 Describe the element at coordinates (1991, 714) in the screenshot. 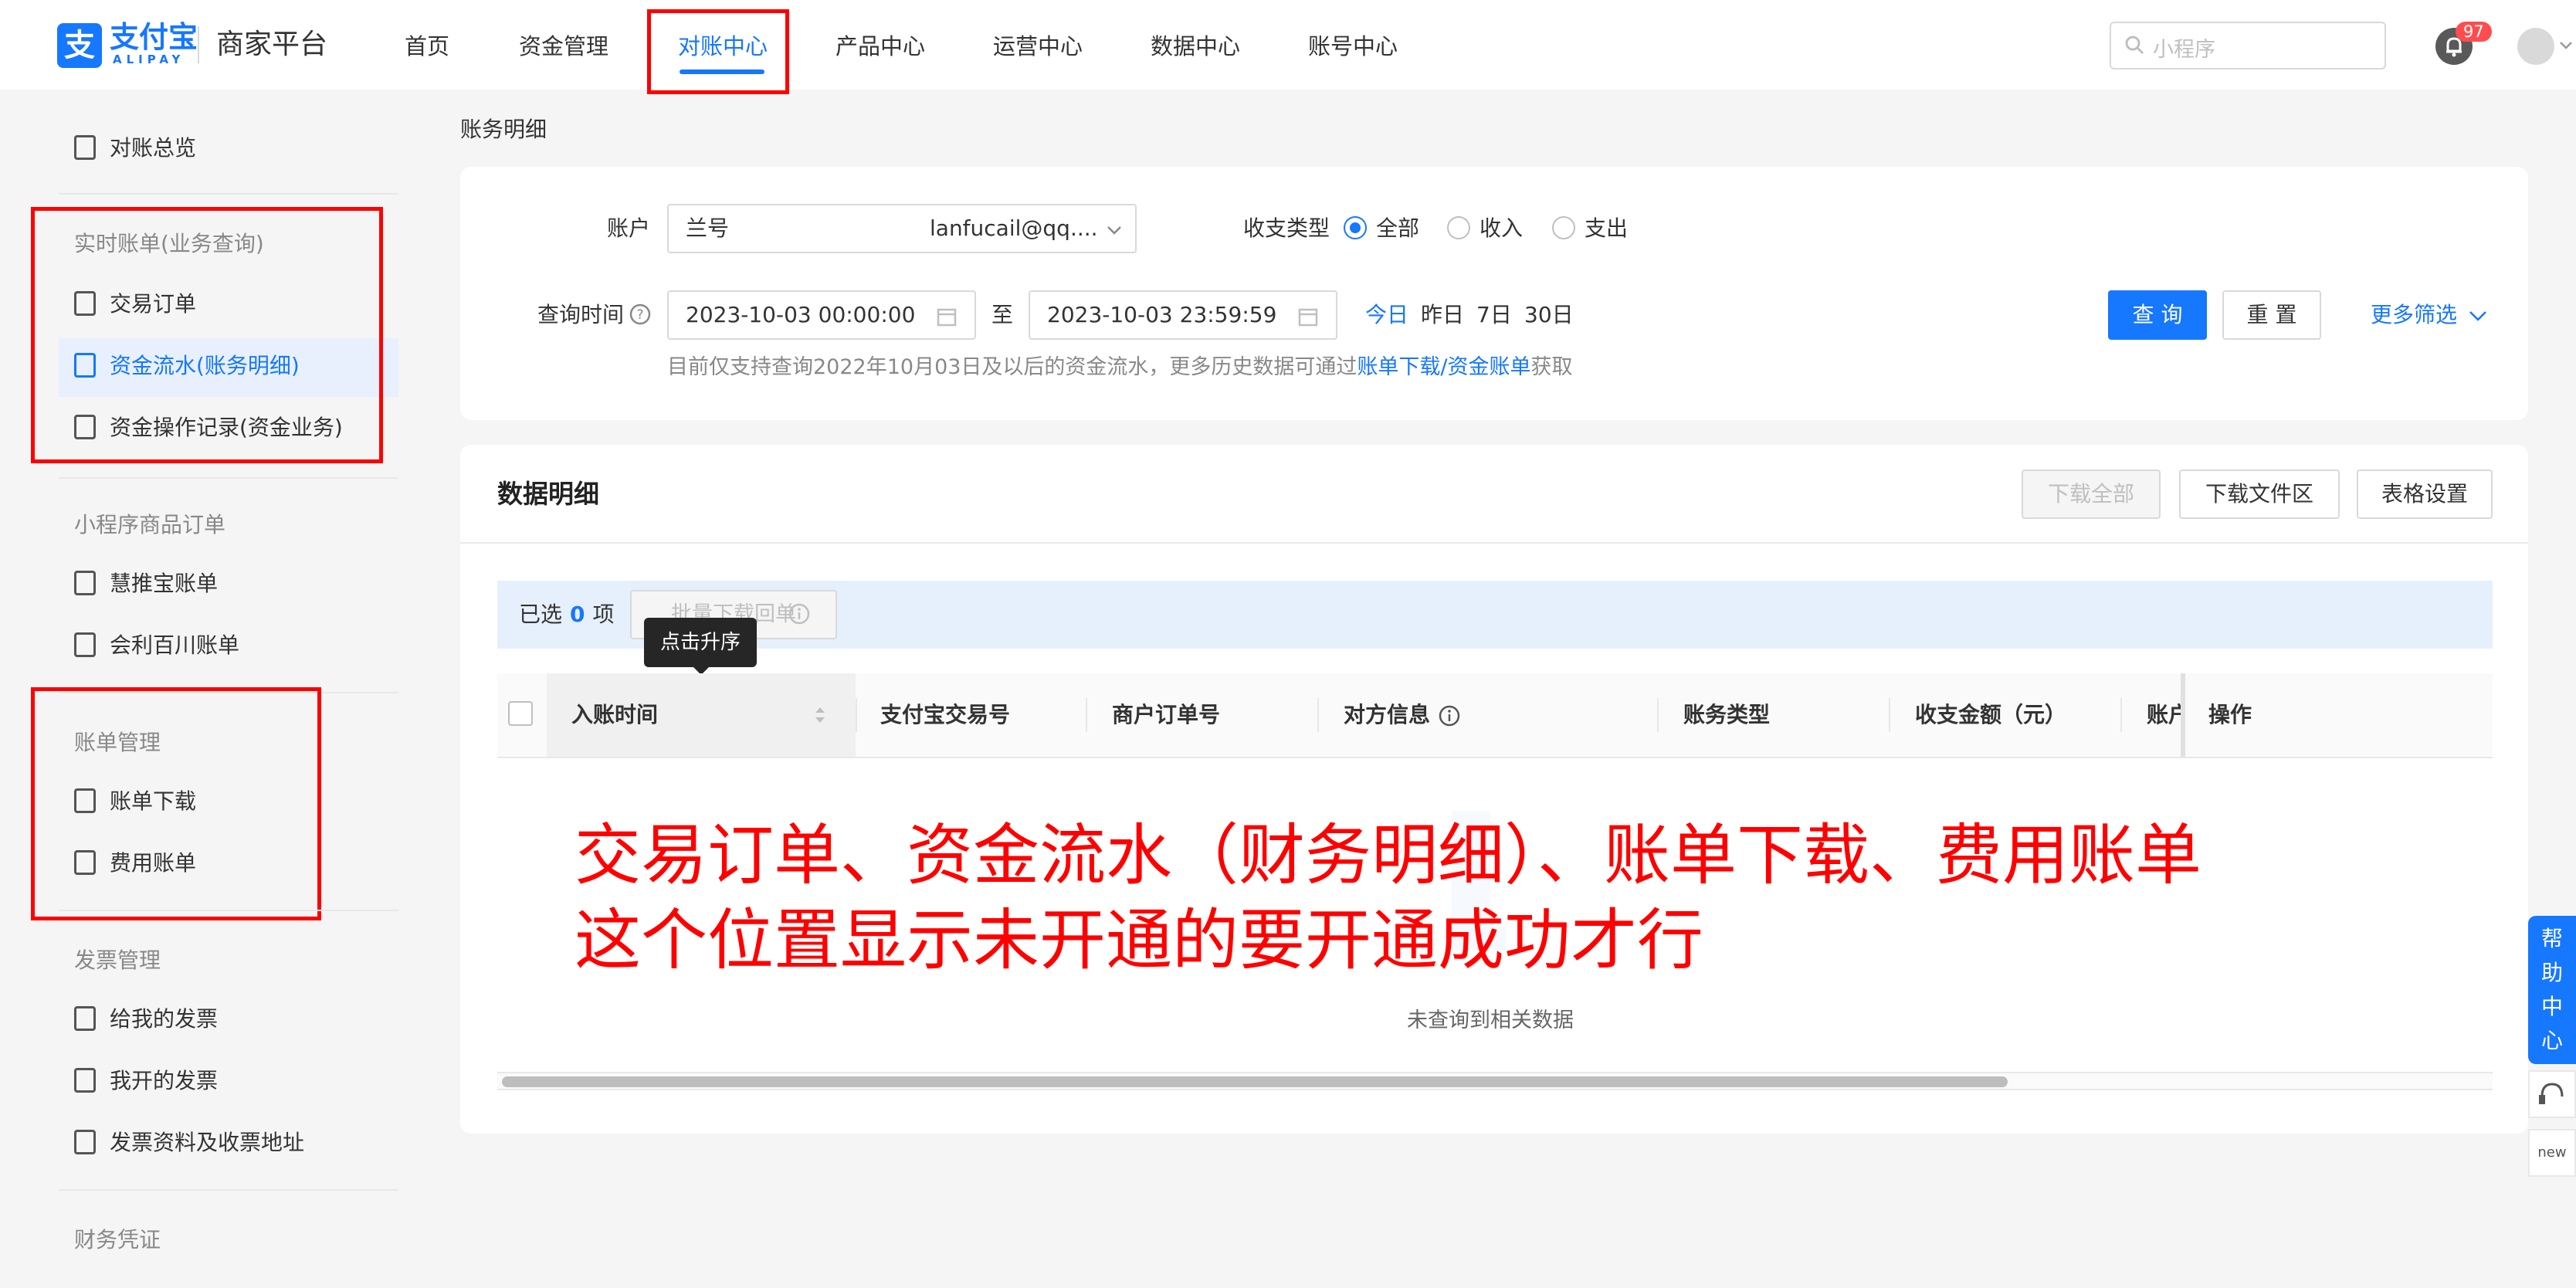

I see `column-header: 收支金额（元）` at that location.